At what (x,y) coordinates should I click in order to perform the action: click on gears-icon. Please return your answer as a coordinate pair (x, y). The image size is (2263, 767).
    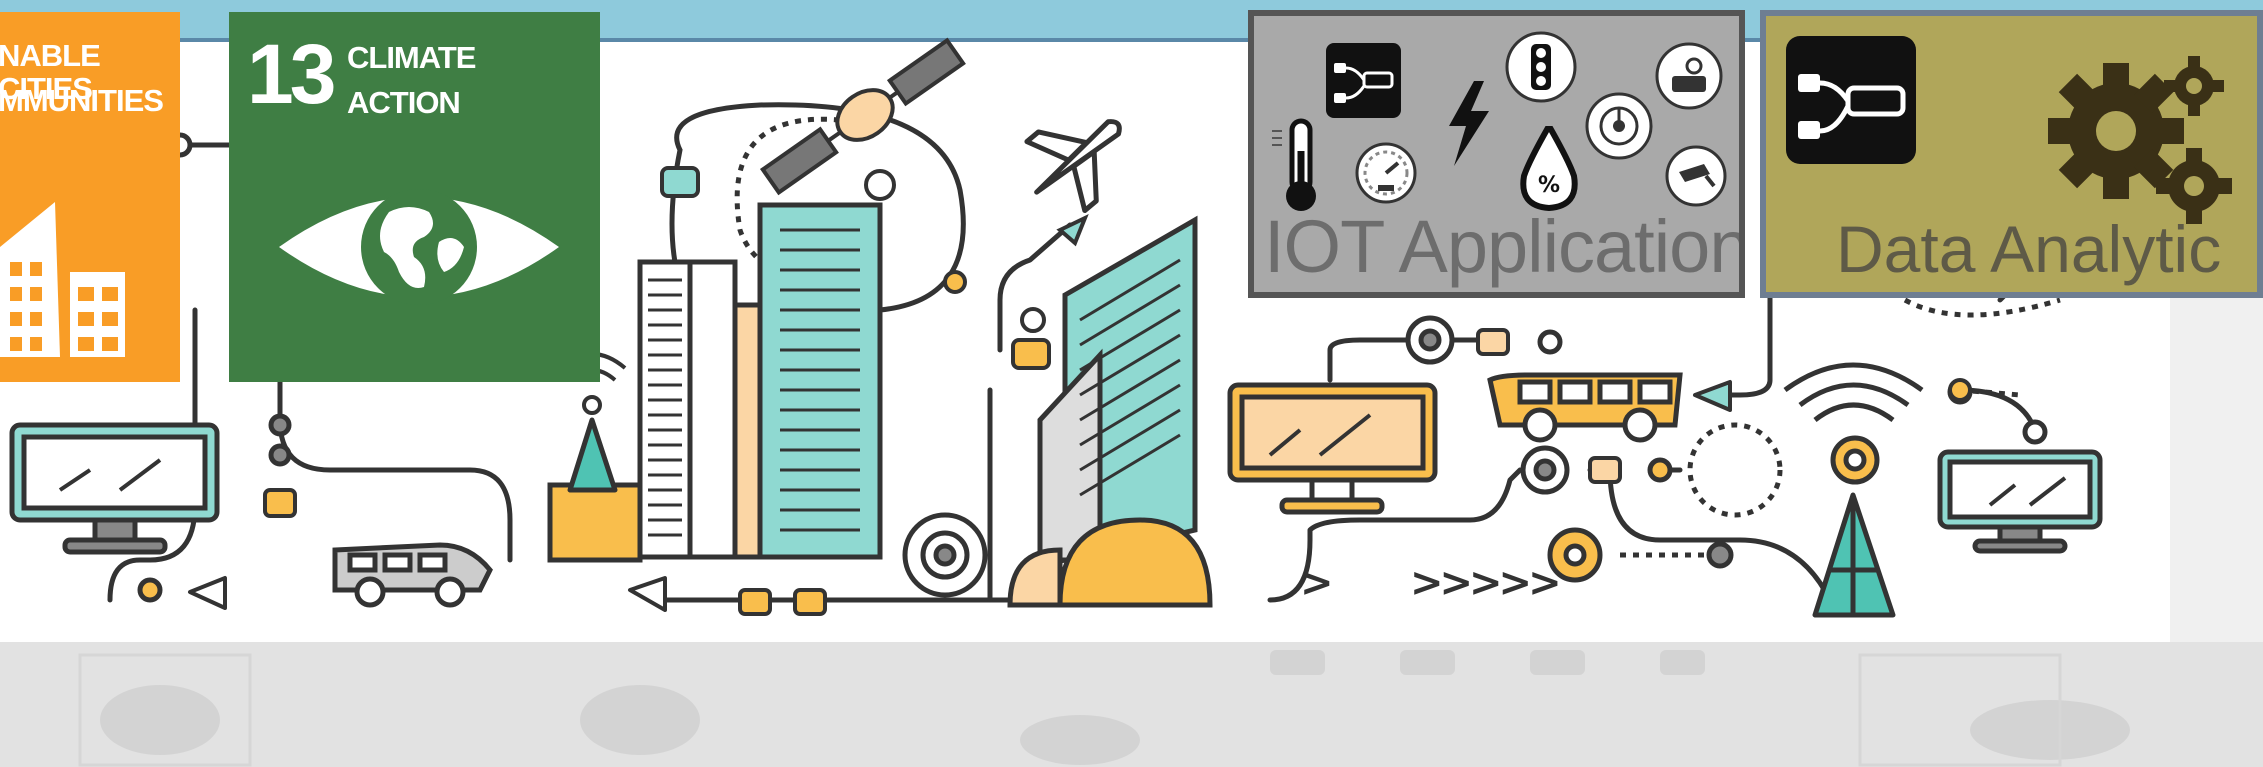
    Looking at the image, I should click on (2140, 140).